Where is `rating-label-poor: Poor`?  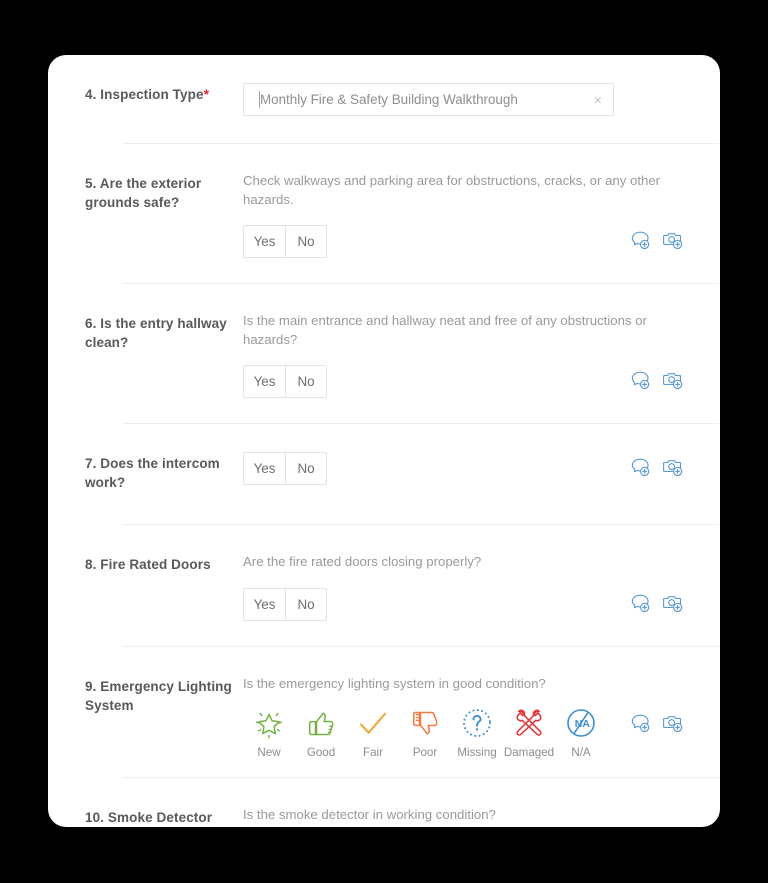 rating-label-poor: Poor is located at coordinates (425, 752).